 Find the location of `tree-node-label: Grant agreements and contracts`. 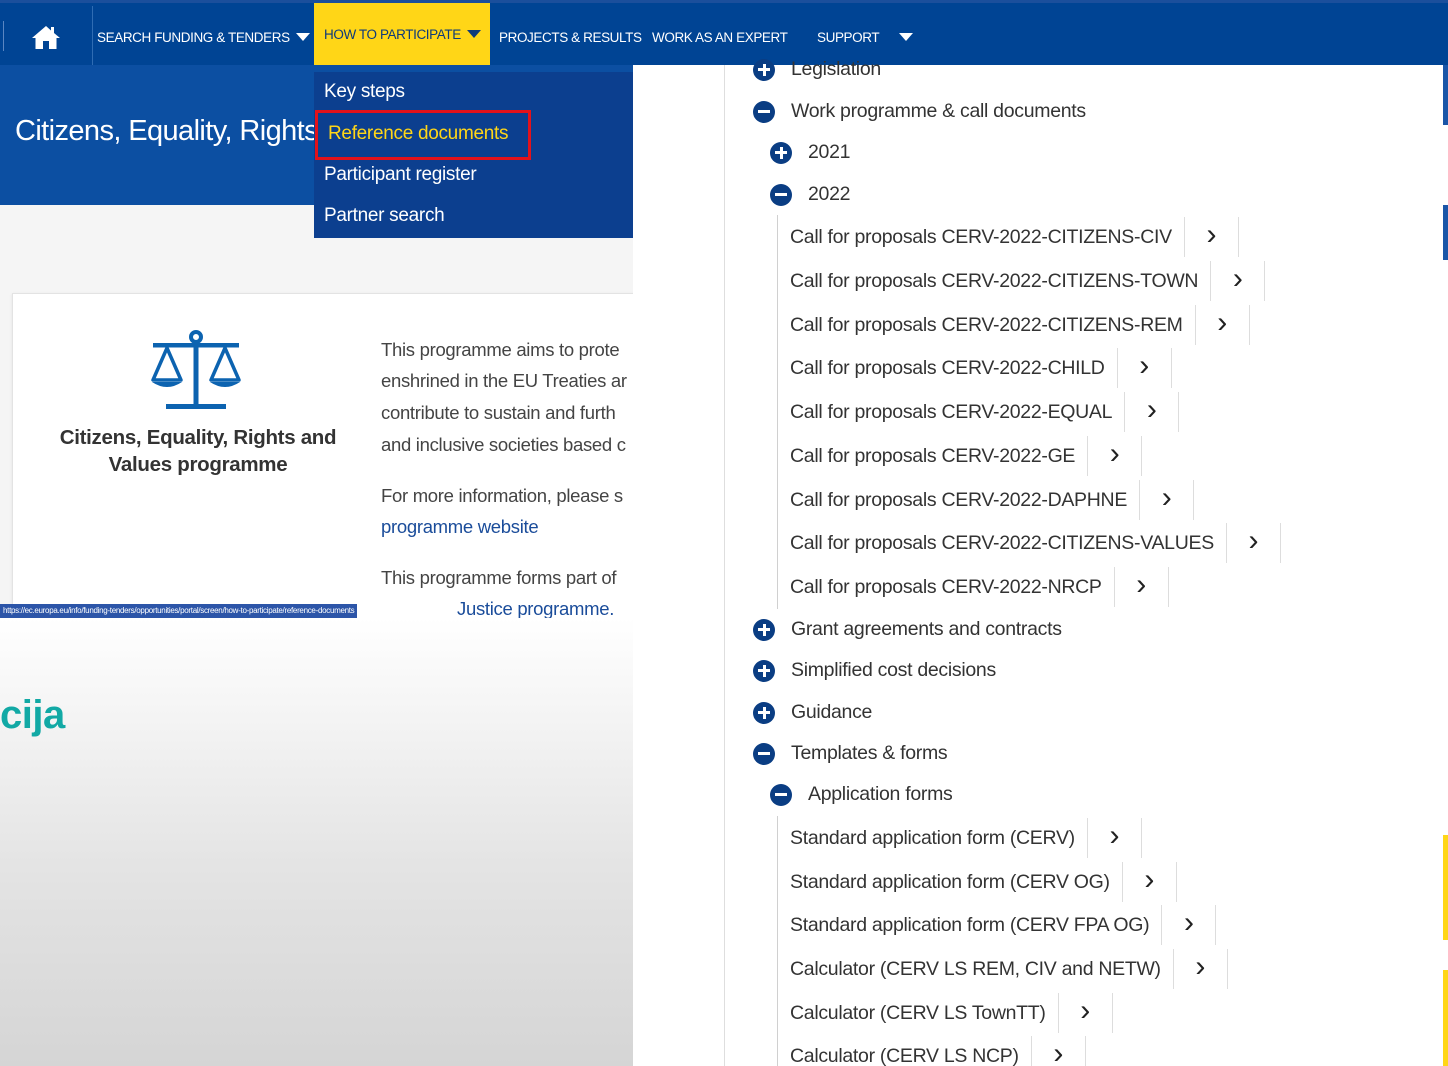

tree-node-label: Grant agreements and contracts is located at coordinates (926, 629).